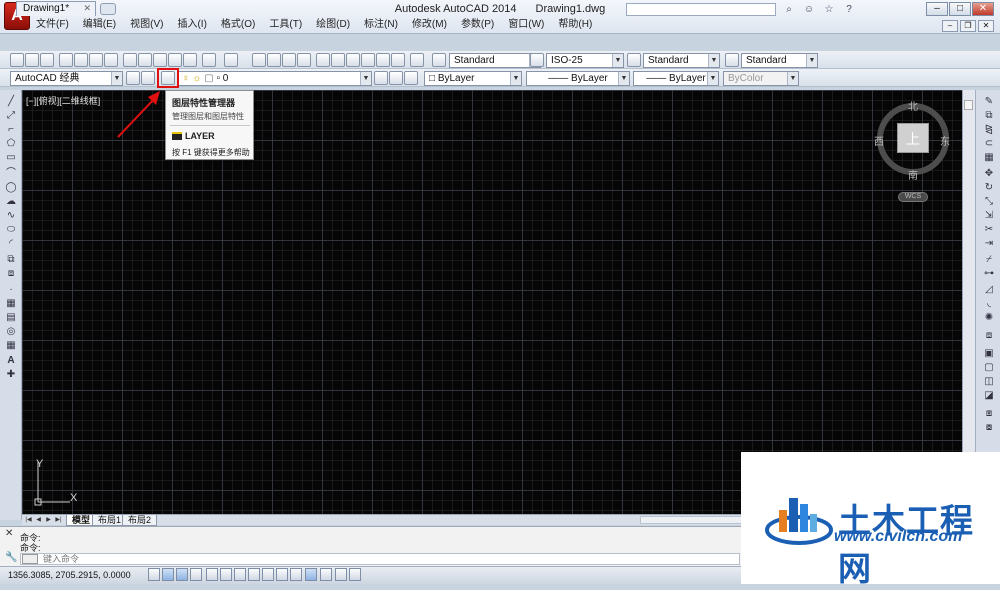  Describe the element at coordinates (989, 304) in the screenshot. I see `fillet-icon: ◟` at that location.